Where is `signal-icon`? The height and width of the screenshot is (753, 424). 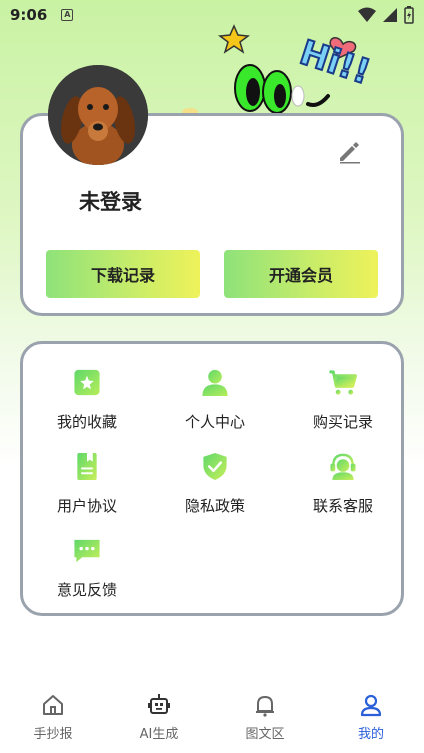 signal-icon is located at coordinates (390, 15).